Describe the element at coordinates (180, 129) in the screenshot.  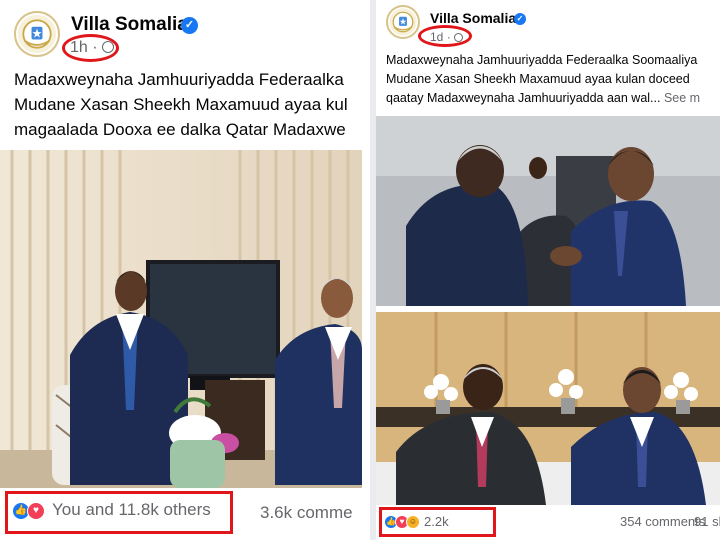
I see `caption-line-3: magaalada Dooxa ee dalka Qatar Madaxwe` at that location.